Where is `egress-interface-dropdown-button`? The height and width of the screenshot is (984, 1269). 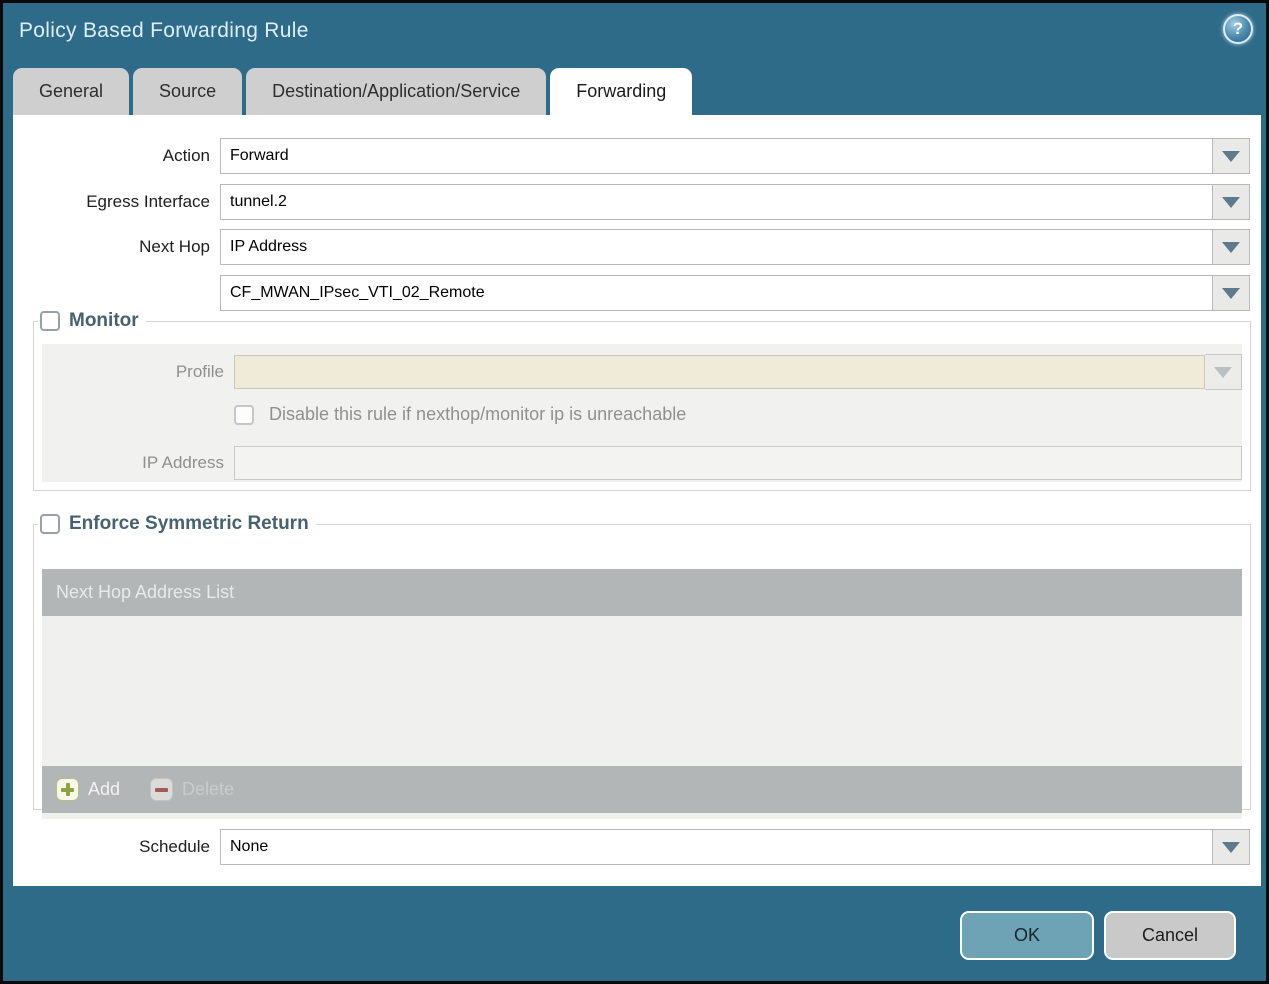
egress-interface-dropdown-button is located at coordinates (1231, 202).